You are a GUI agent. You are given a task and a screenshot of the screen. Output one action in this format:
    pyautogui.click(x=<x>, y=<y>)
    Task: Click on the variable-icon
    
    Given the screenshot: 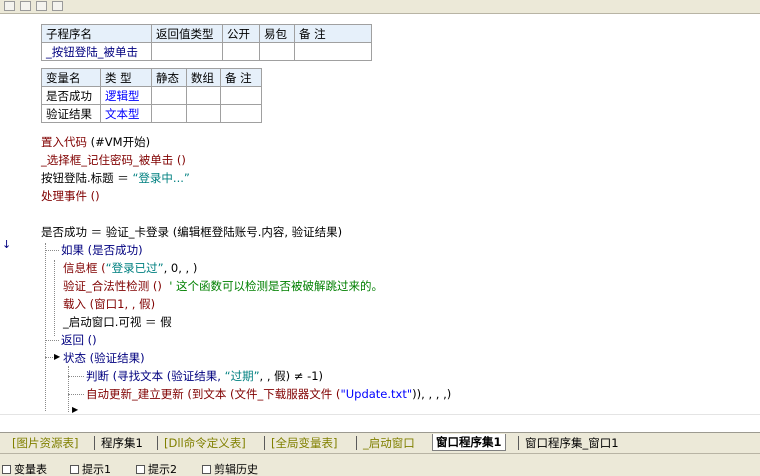 What is the action you would take?
    pyautogui.click(x=6, y=469)
    